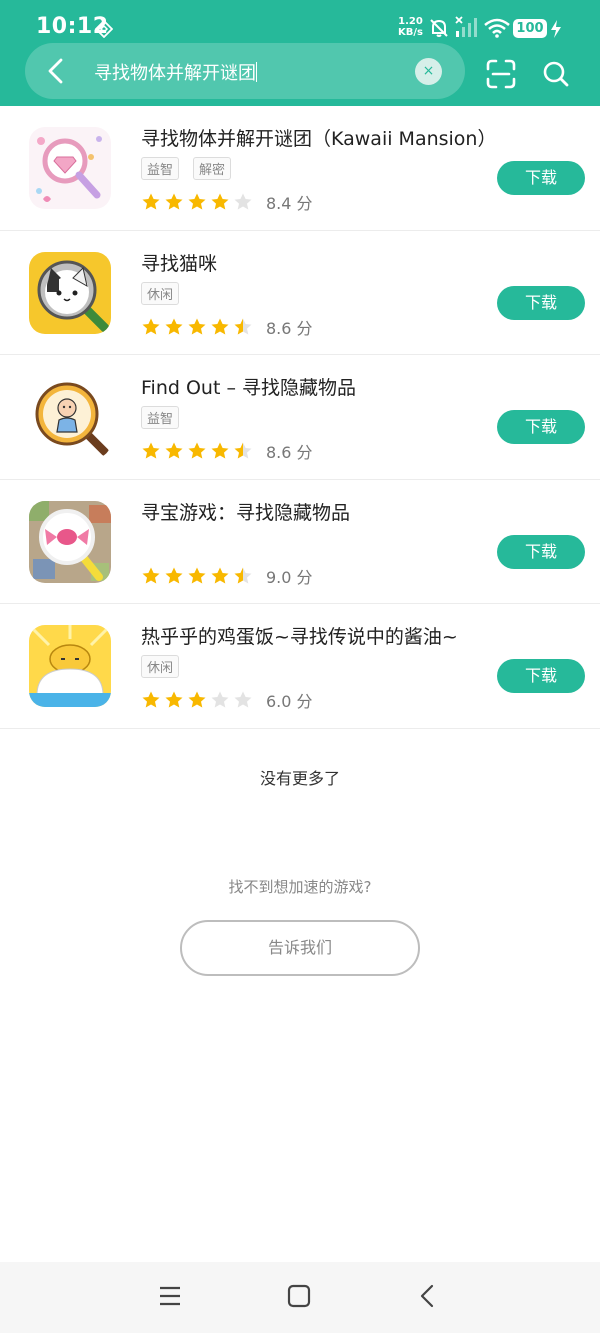  I want to click on magnifier-diamond-icon, so click(70, 168).